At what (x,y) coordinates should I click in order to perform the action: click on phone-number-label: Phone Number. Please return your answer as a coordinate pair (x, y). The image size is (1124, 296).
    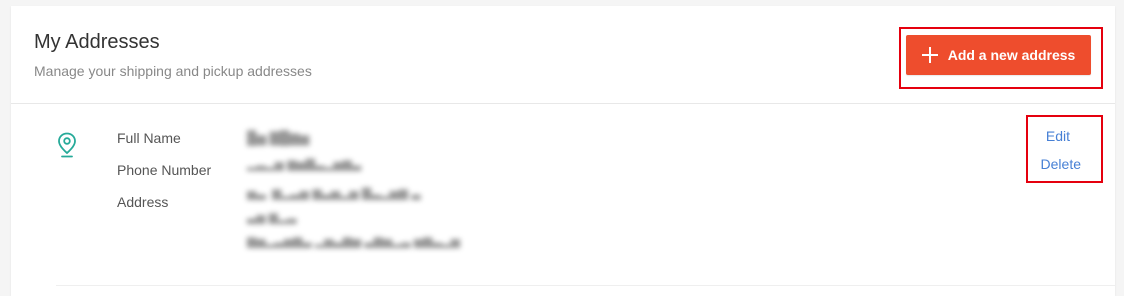
    Looking at the image, I should click on (164, 170).